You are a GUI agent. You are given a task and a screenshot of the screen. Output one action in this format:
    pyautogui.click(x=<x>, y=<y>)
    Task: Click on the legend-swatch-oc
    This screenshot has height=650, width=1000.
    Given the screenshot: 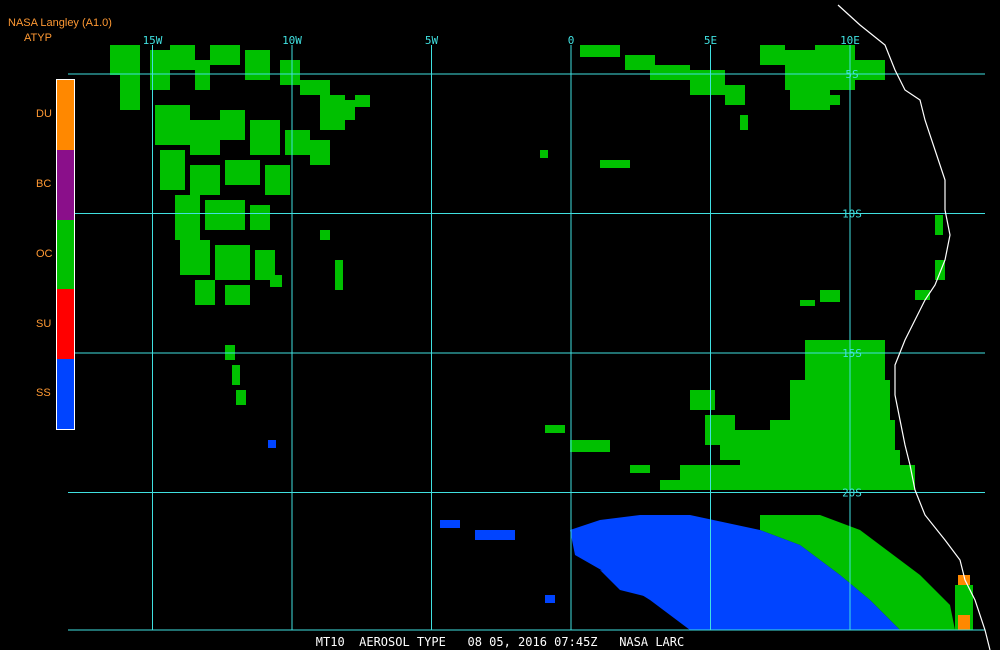 What is the action you would take?
    pyautogui.click(x=65, y=254)
    